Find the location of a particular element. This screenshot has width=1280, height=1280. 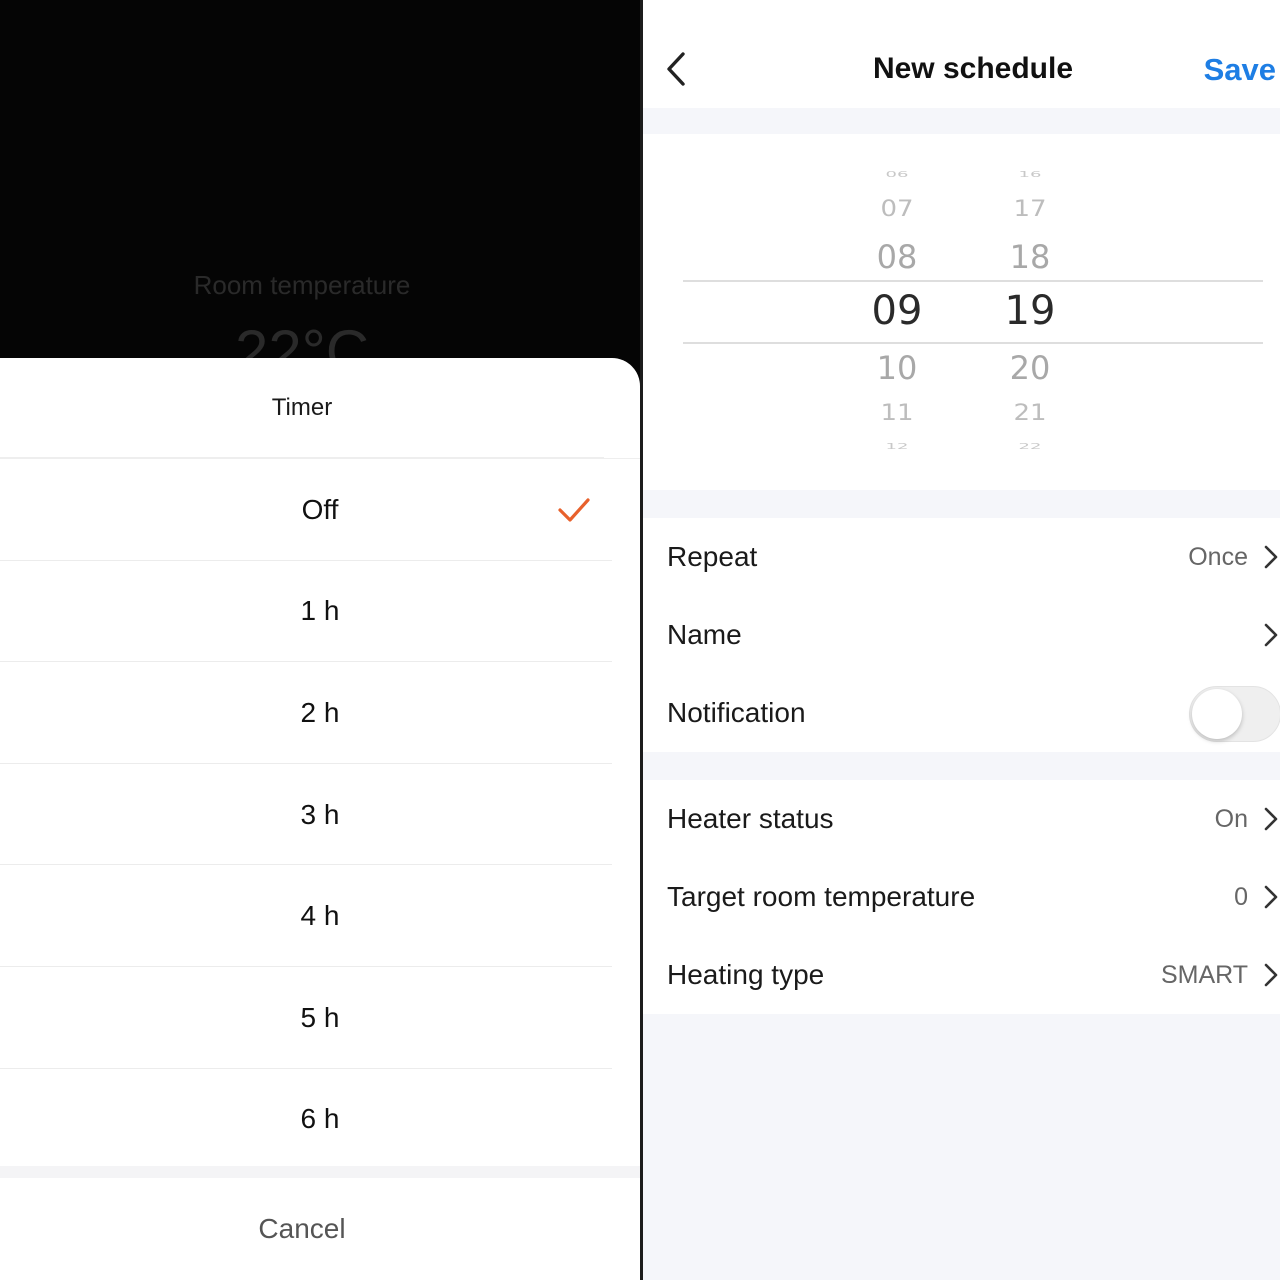

timer-option-6h: 6 h is located at coordinates (320, 1120).